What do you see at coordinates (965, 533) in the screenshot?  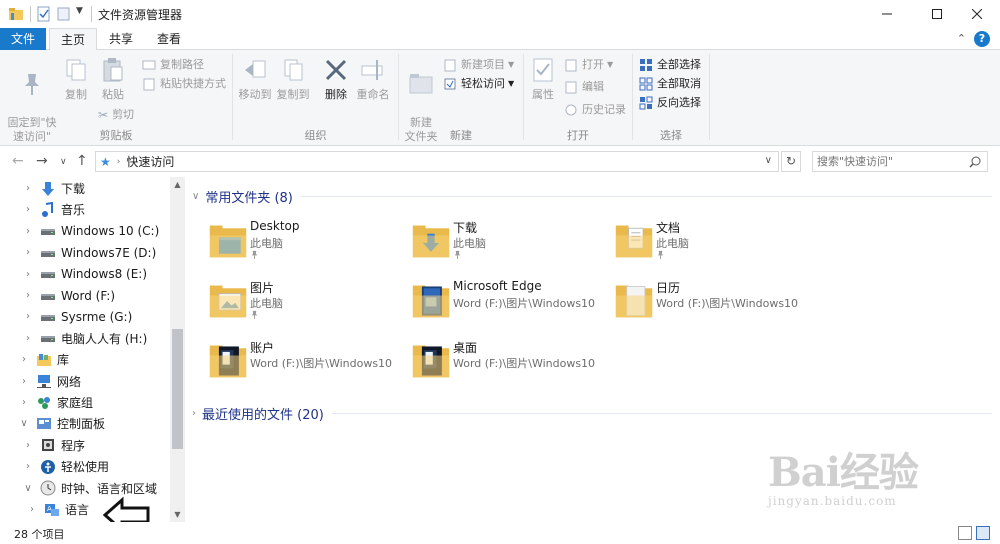 I see `details-view-icon` at bounding box center [965, 533].